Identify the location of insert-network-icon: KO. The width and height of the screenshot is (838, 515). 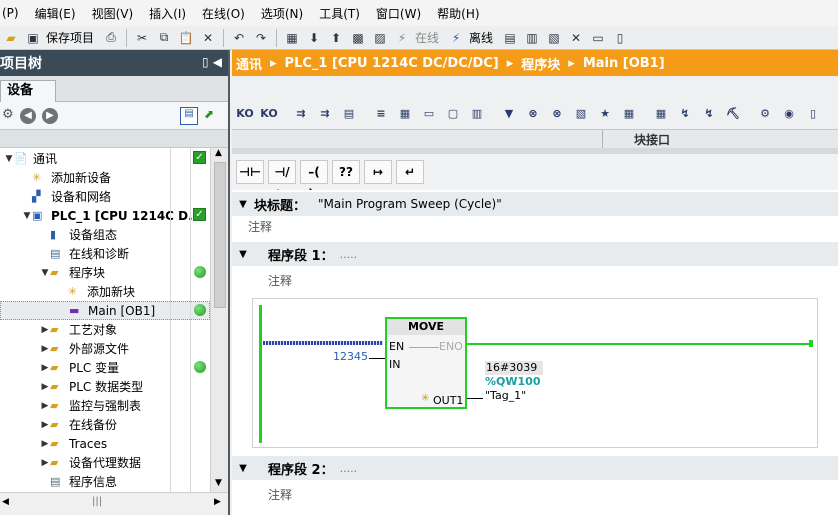
(245, 115).